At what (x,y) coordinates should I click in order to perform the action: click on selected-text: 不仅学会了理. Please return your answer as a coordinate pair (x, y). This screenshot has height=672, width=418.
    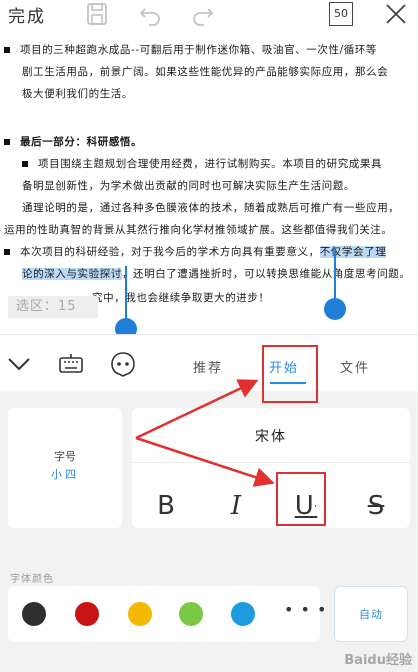
    Looking at the image, I should click on (353, 252).